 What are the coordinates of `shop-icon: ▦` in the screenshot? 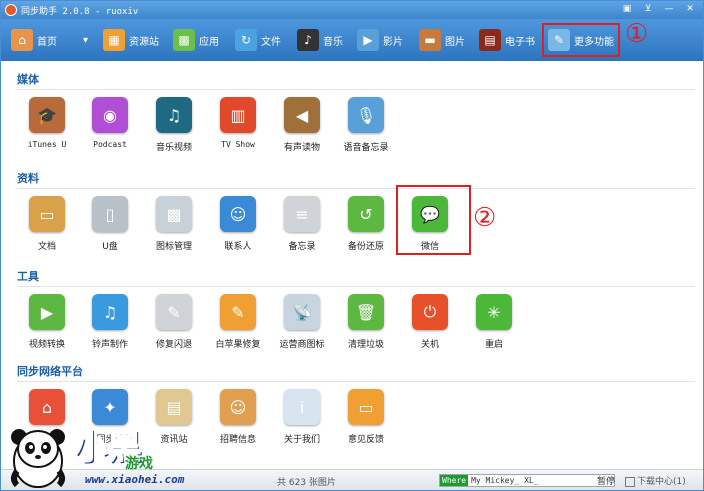 It's located at (114, 40).